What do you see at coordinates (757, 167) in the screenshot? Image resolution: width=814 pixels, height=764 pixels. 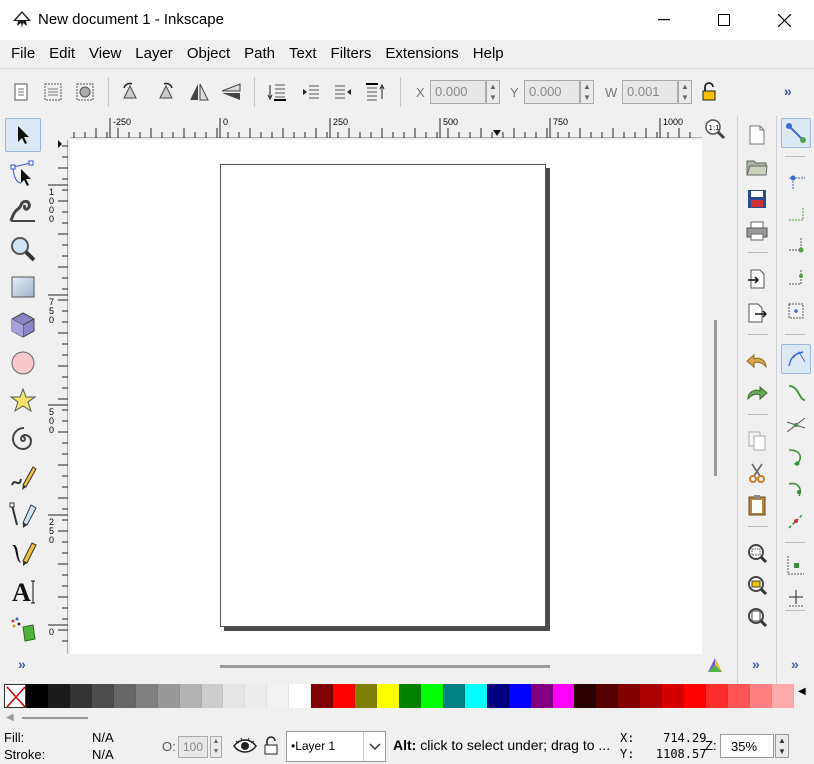 I see `open-button` at bounding box center [757, 167].